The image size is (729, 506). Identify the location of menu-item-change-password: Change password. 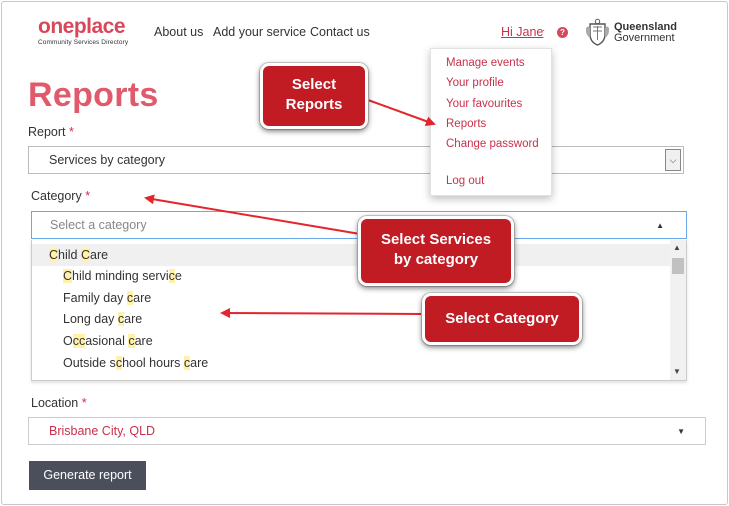
(492, 144).